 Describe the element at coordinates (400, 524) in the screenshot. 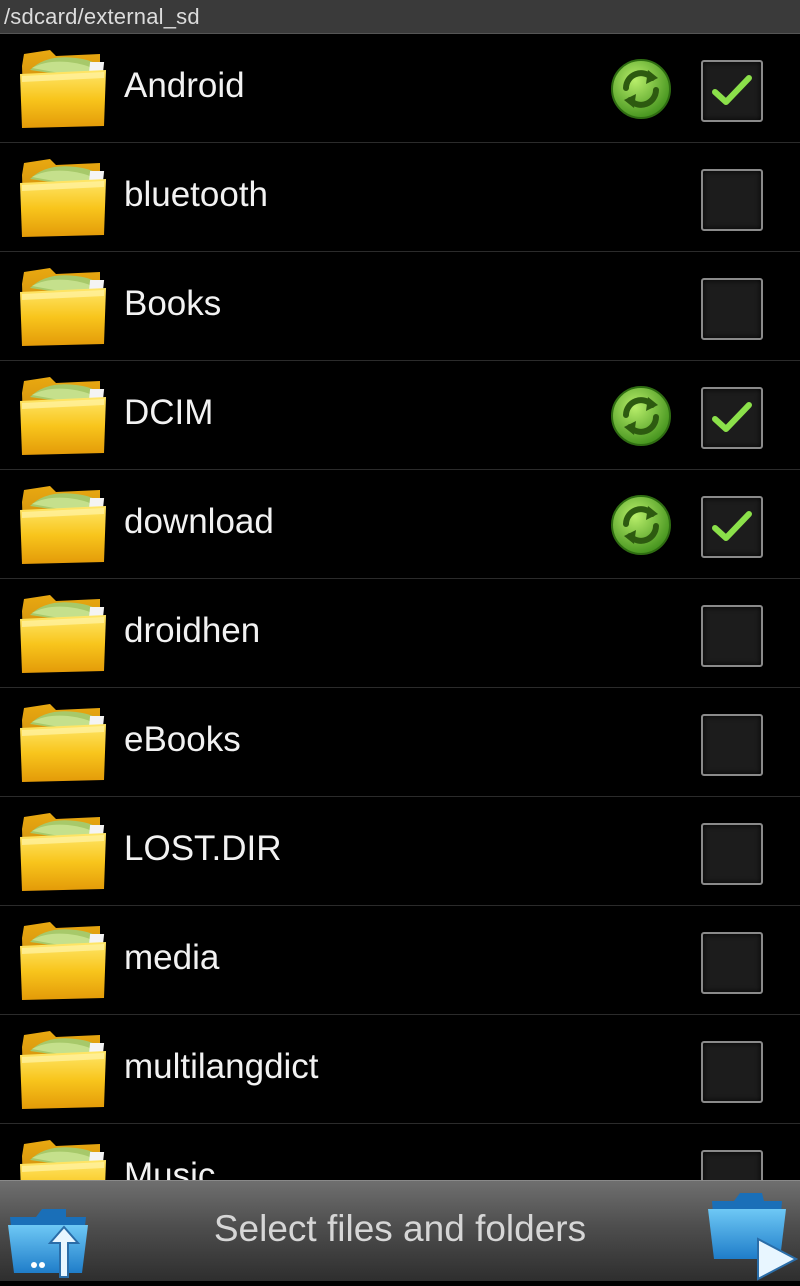

I see `folder-row: download` at that location.